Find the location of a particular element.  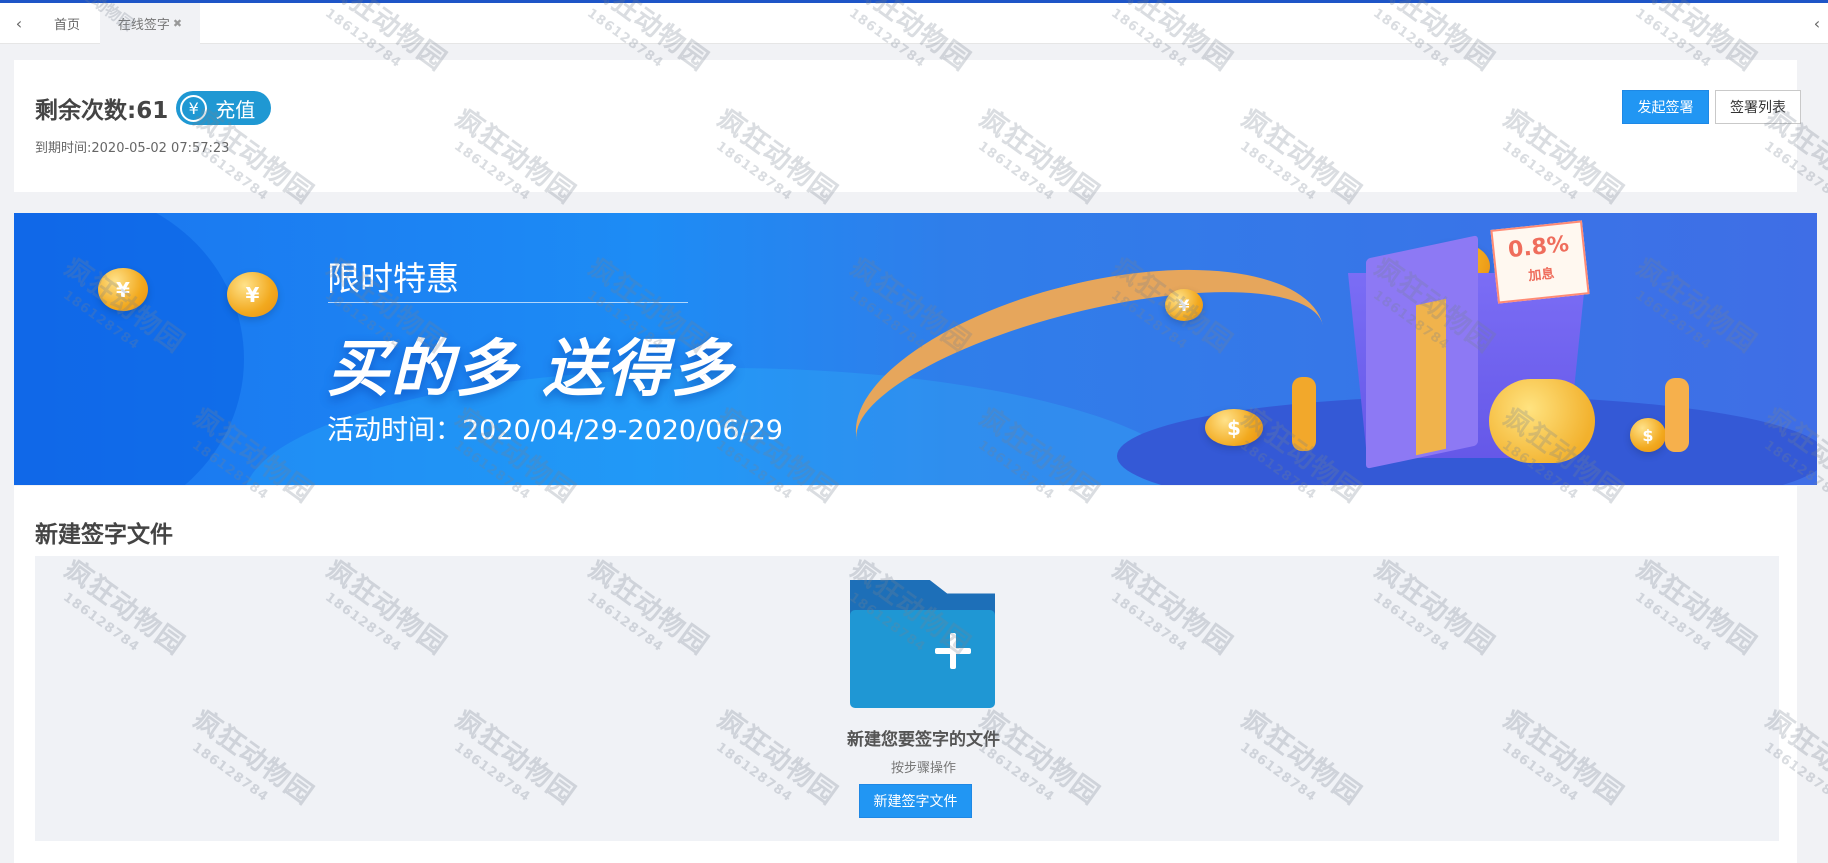

tab-online-signature-label: 在线签字 is located at coordinates (143, 25).